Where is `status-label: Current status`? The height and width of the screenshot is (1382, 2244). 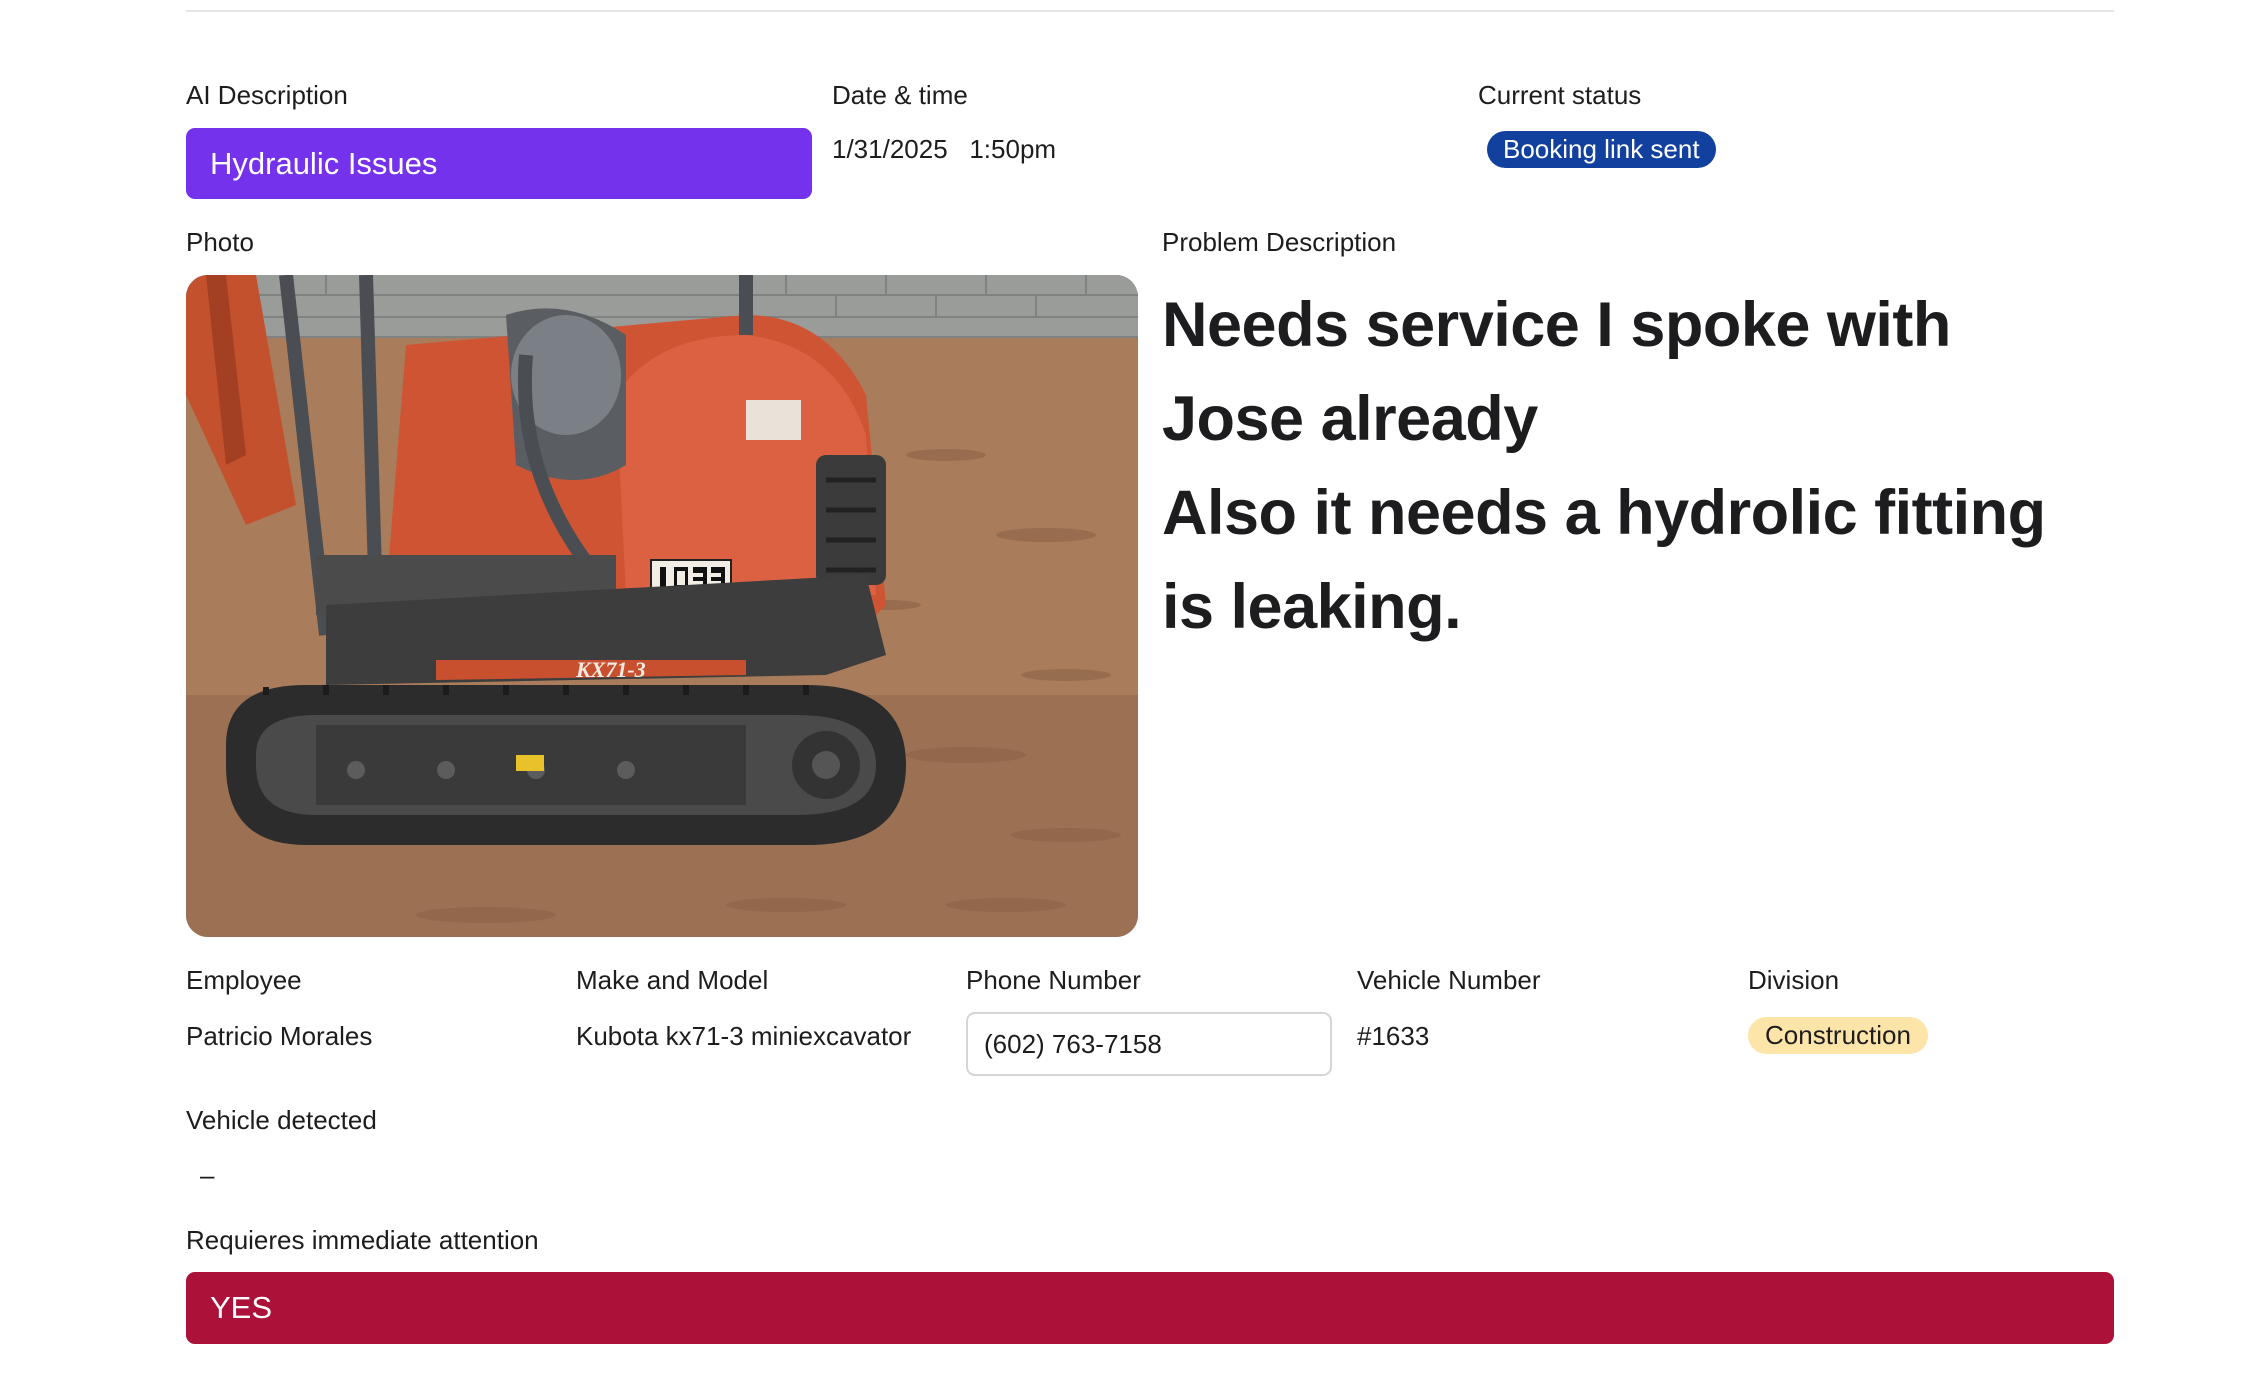 status-label: Current status is located at coordinates (1560, 95).